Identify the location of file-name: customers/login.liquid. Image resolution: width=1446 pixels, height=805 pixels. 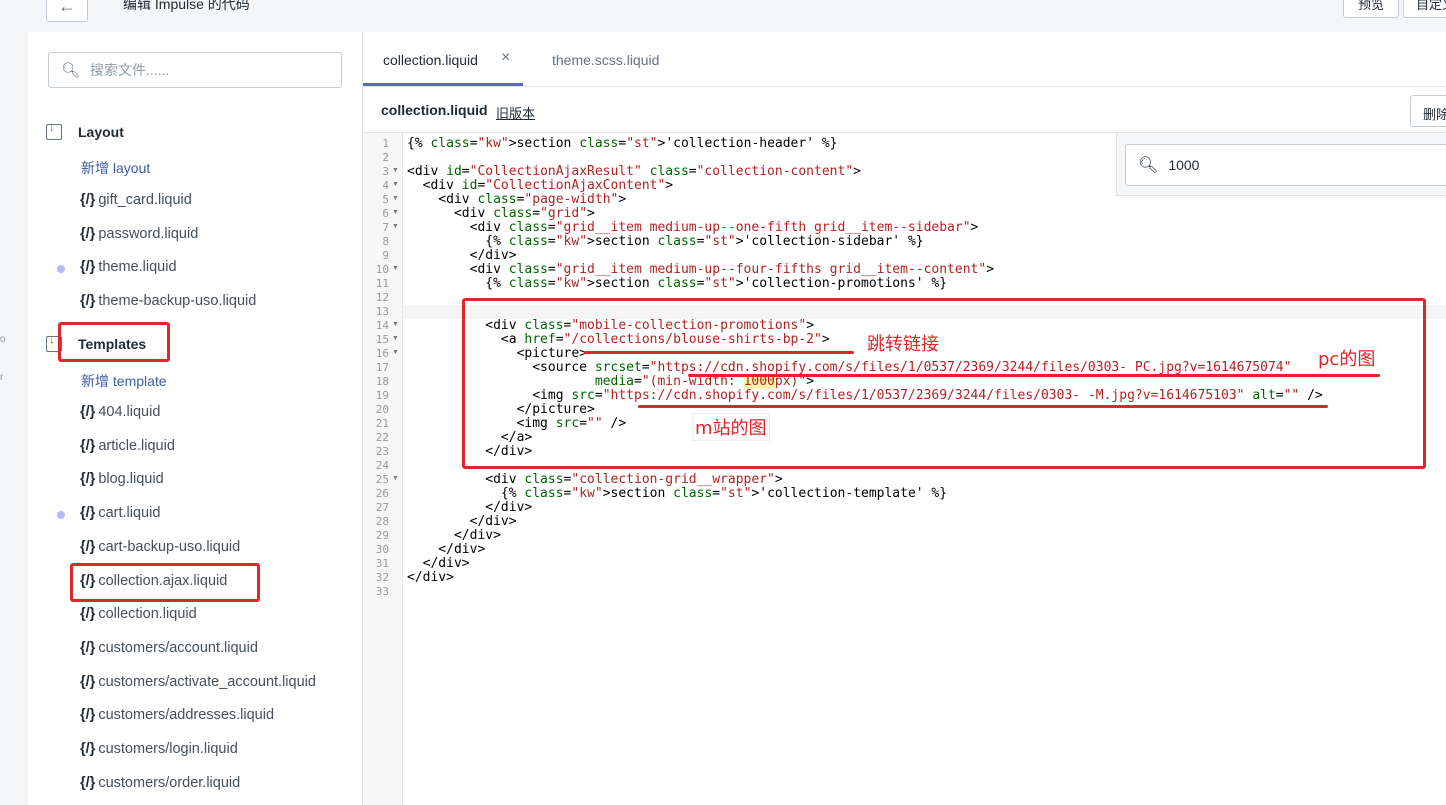
(168, 749).